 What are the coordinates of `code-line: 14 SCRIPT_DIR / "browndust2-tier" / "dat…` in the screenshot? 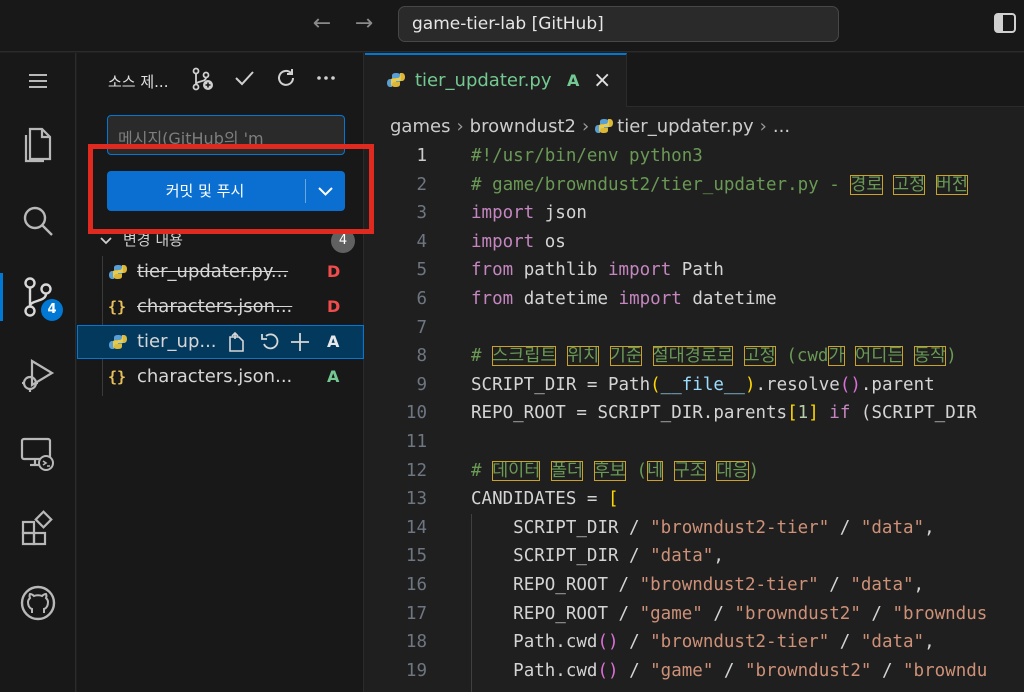 It's located at (670, 527).